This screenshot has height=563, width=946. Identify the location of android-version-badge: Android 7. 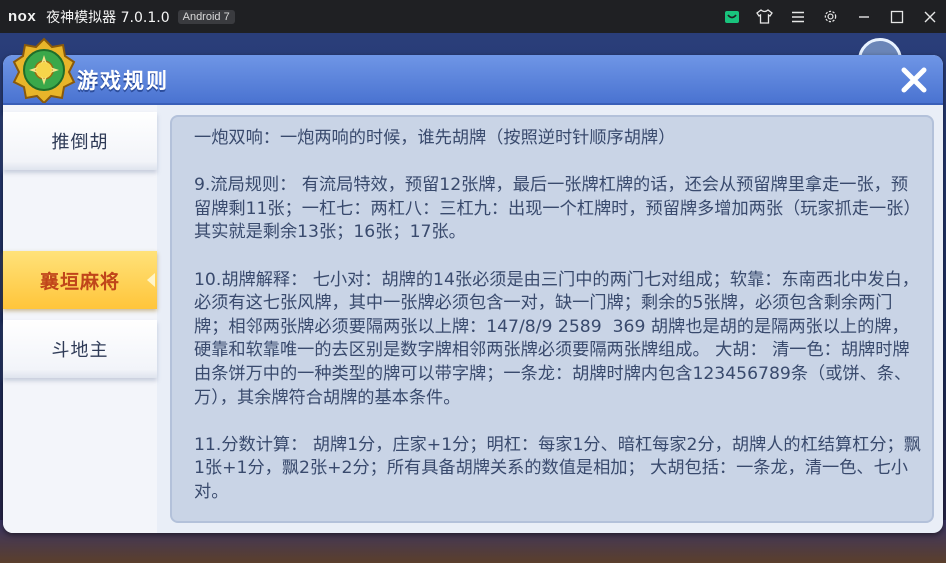
(206, 16).